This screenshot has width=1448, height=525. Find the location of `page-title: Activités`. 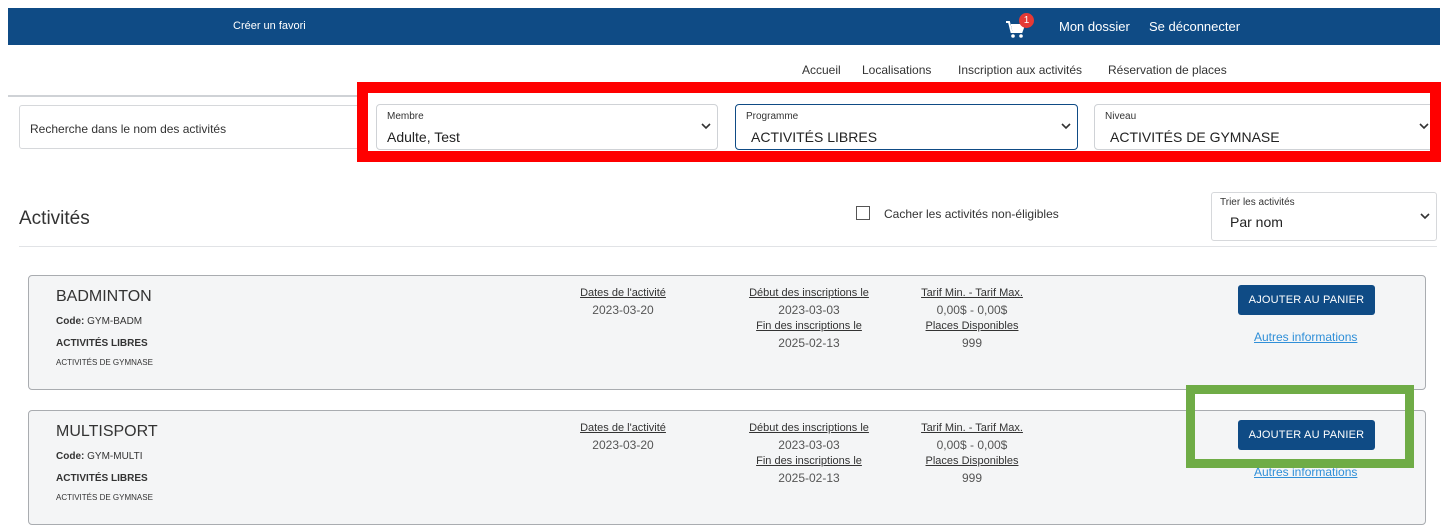

page-title: Activités is located at coordinates (54, 218).